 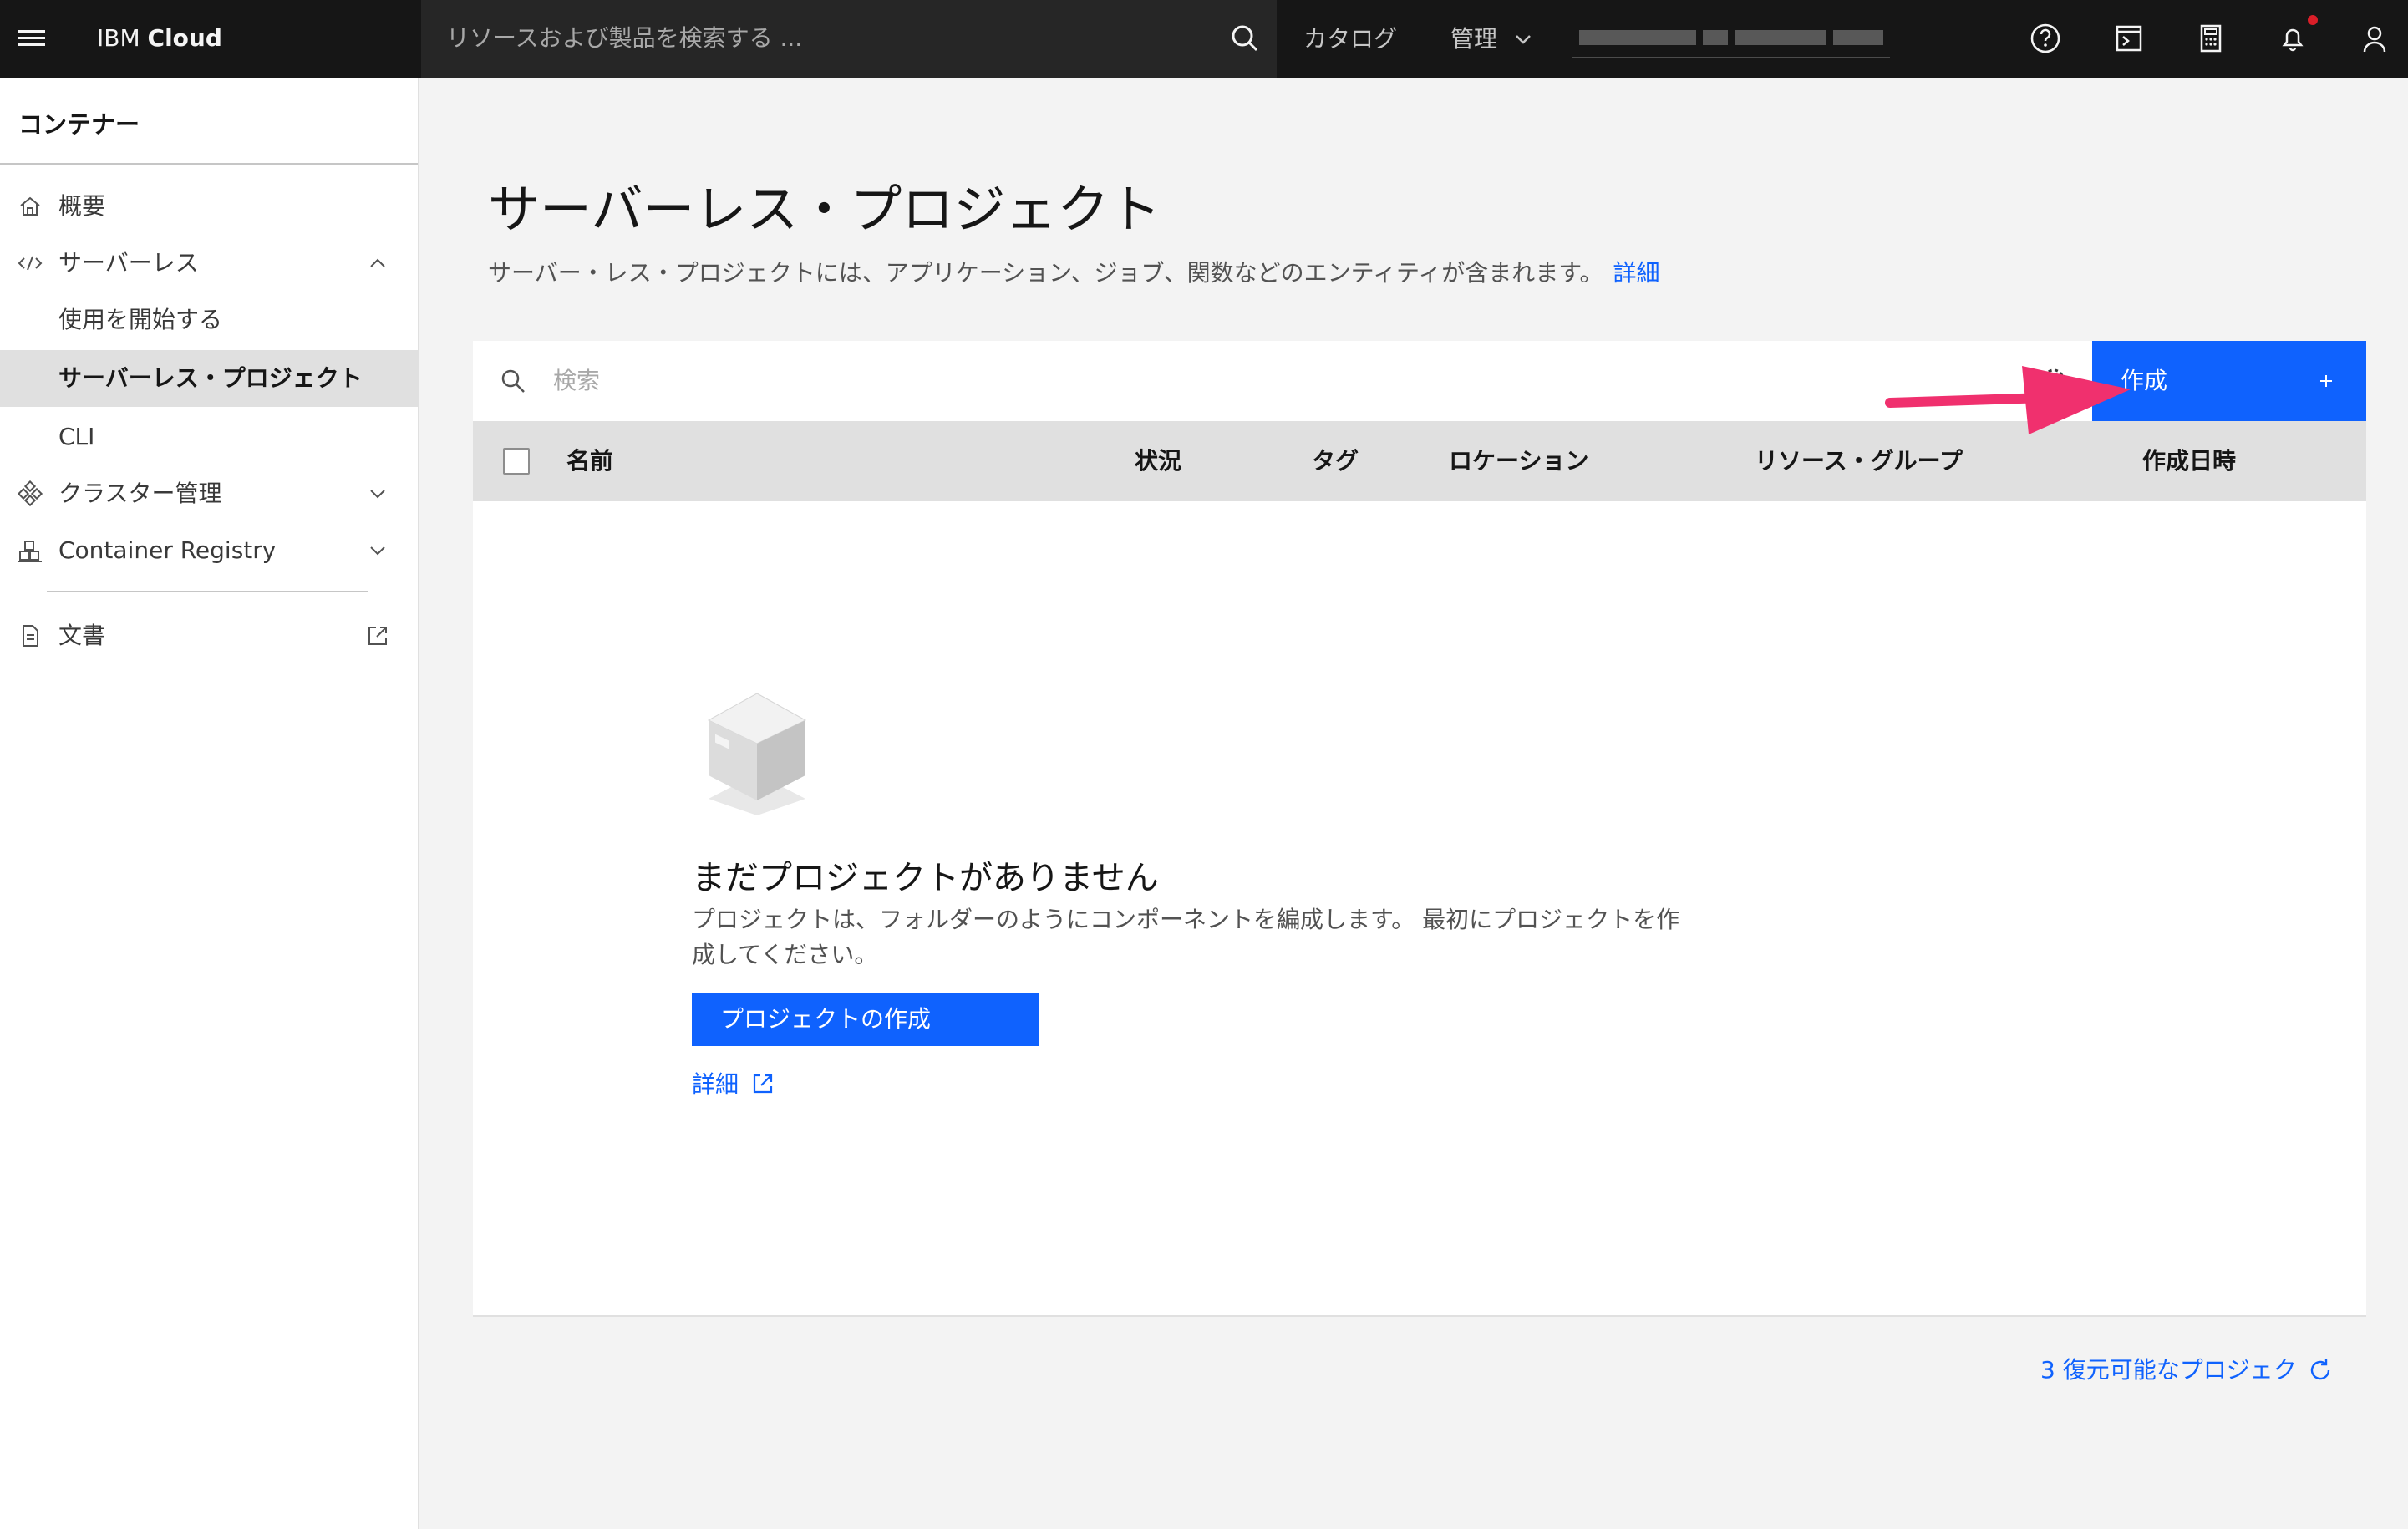 What do you see at coordinates (209, 378) in the screenshot?
I see `sidebar-item-serverless-projects: サーバーレス・プロジェクト` at bounding box center [209, 378].